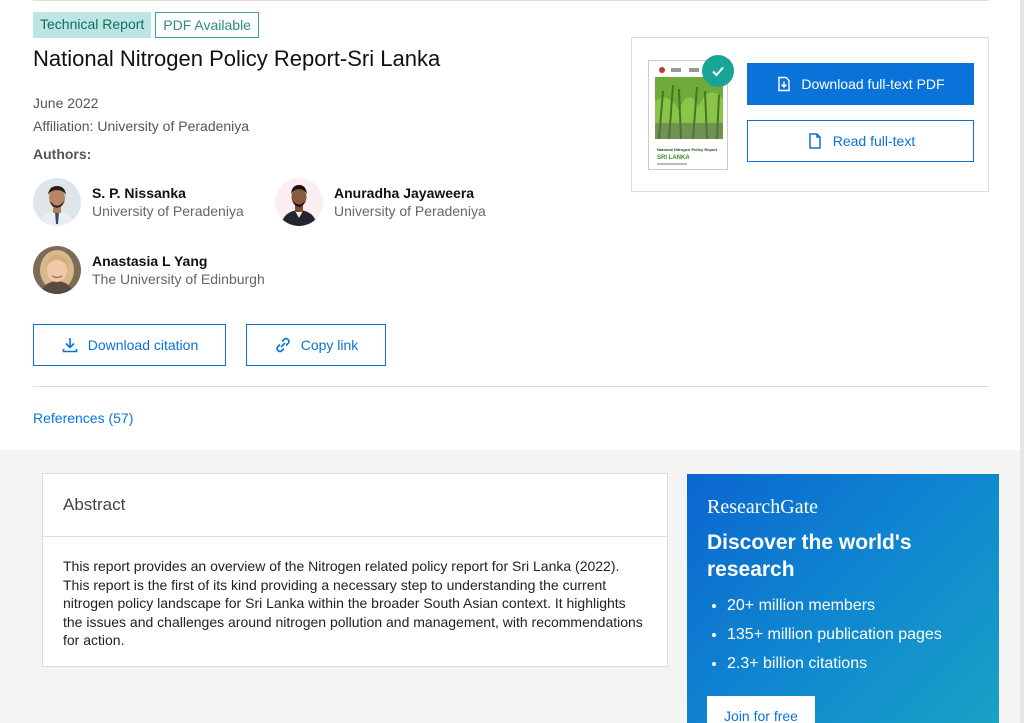 The image size is (1024, 723). I want to click on document-icon, so click(815, 141).